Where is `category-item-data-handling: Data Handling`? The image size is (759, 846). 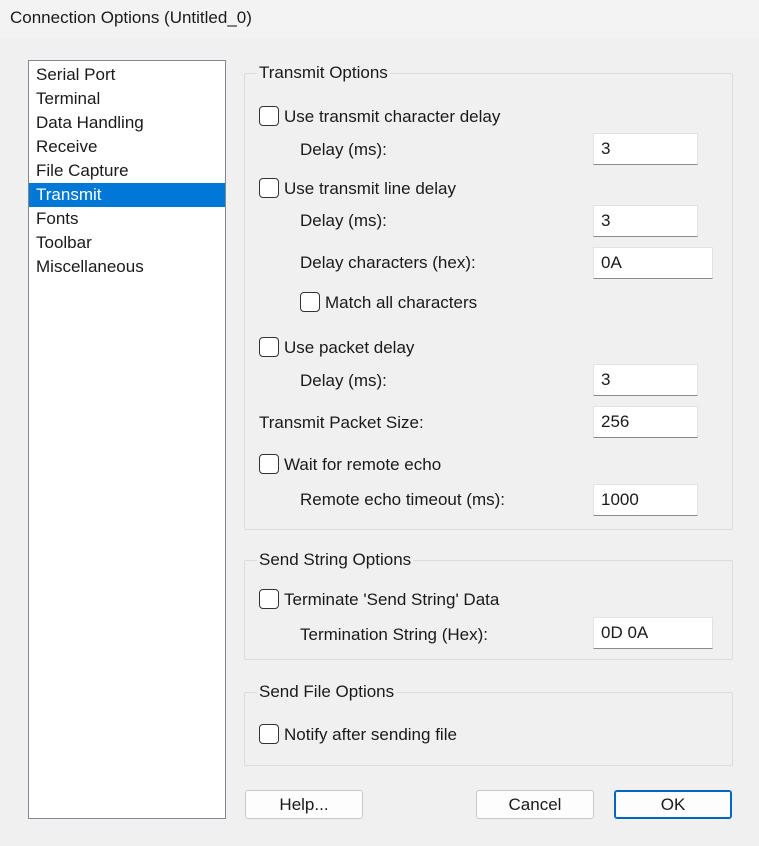 category-item-data-handling: Data Handling is located at coordinates (127, 123).